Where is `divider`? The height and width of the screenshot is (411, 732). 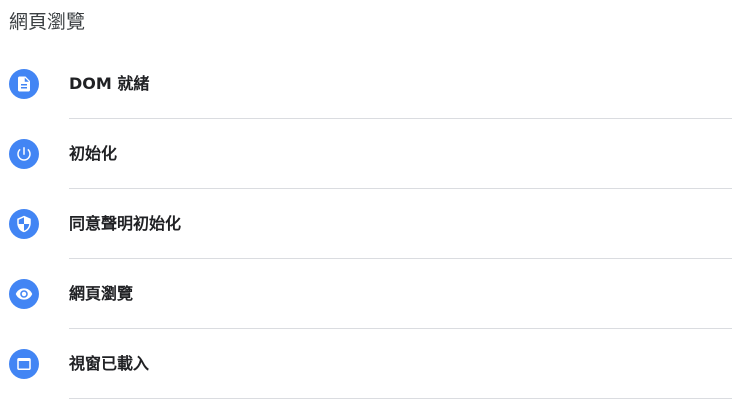
divider is located at coordinates (400, 398).